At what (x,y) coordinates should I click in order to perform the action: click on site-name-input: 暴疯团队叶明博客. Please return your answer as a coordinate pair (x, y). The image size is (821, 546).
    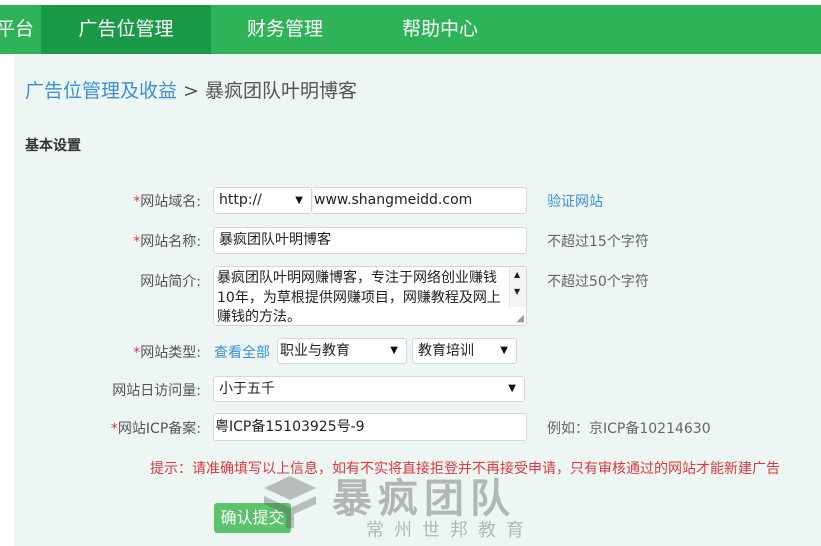
    Looking at the image, I should click on (370, 240).